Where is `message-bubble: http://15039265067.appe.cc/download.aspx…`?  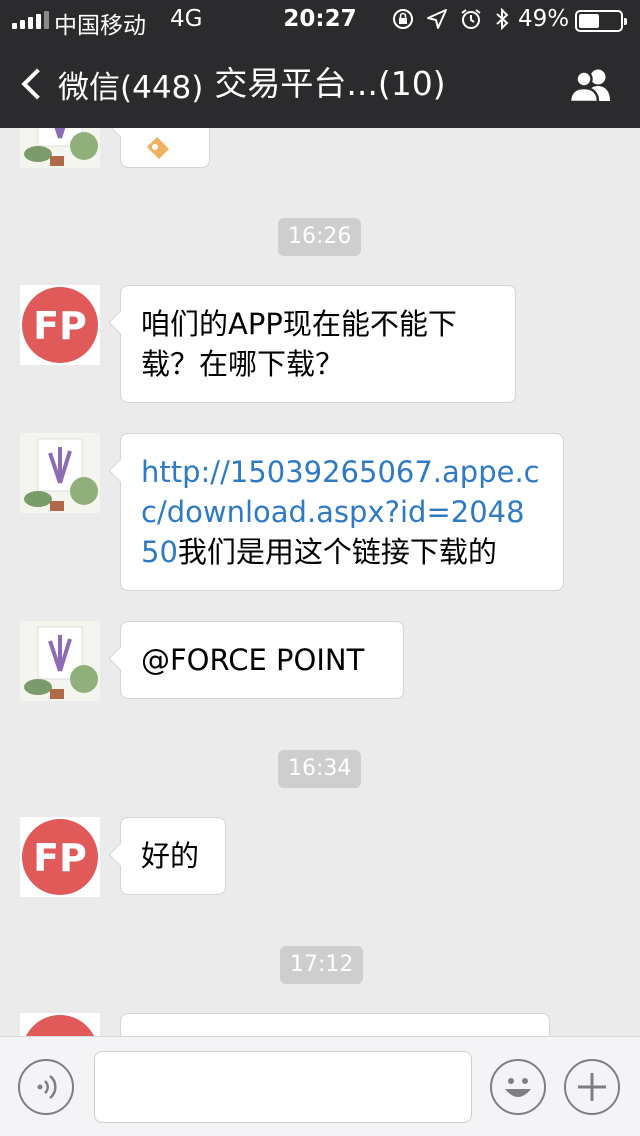
message-bubble: http://15039265067.appe.cc/download.aspx… is located at coordinates (342, 512).